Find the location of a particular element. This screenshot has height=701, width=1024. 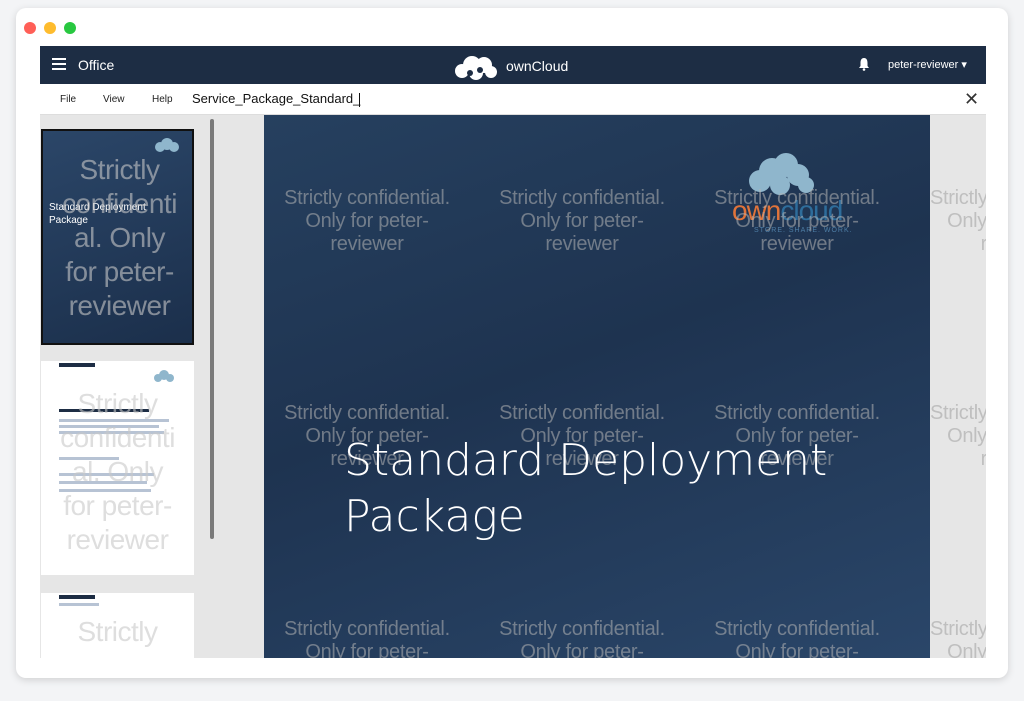

menu-view: View is located at coordinates (114, 99).